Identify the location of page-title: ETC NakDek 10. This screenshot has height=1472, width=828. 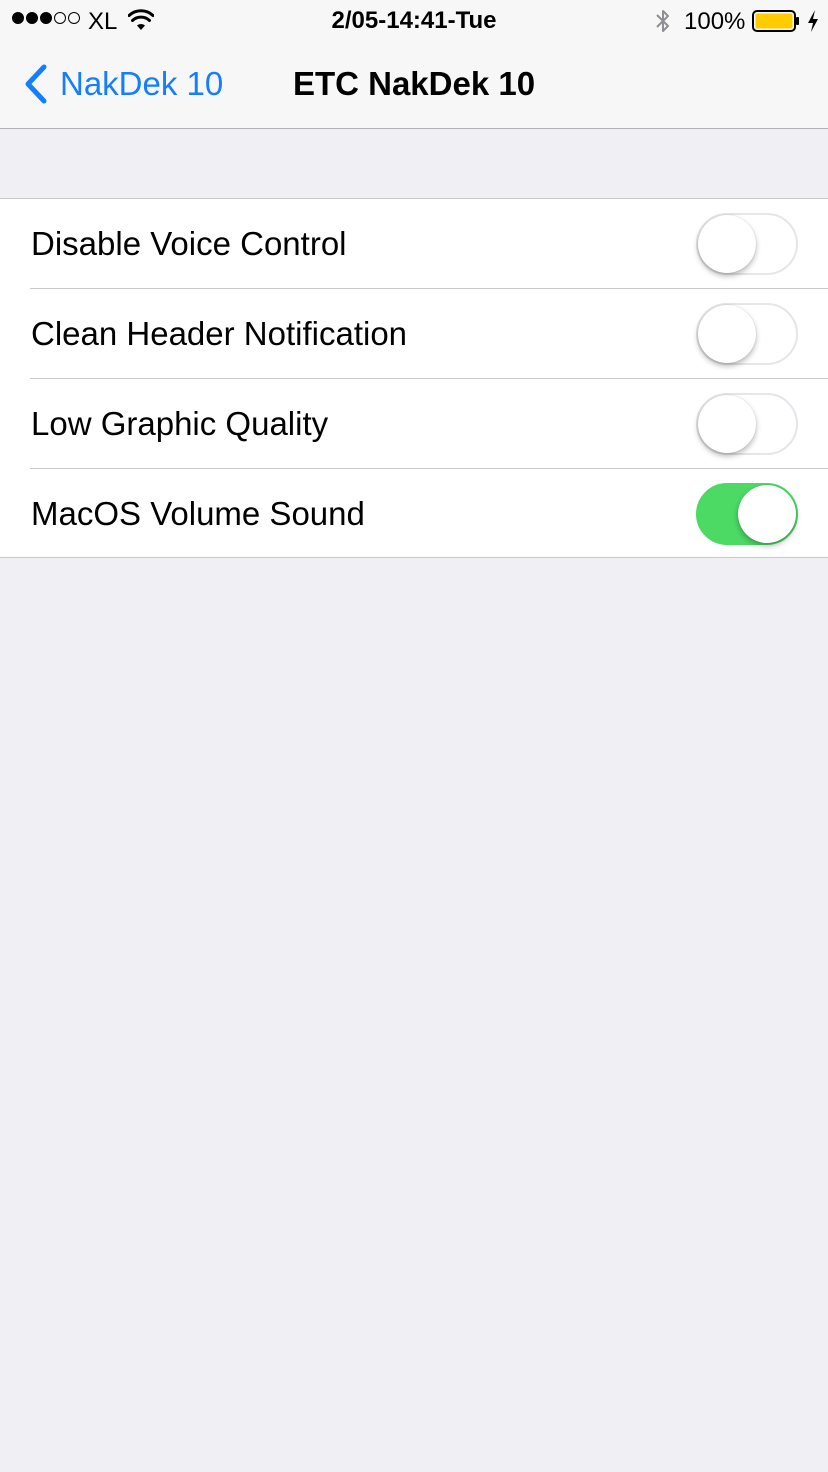
(414, 83).